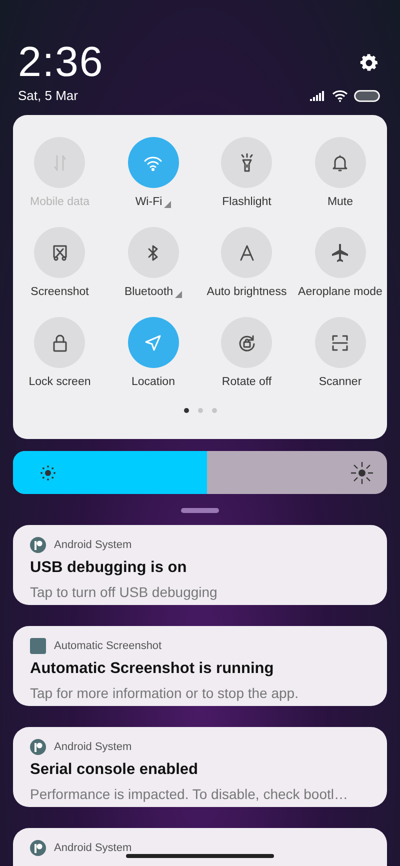  Describe the element at coordinates (340, 202) in the screenshot. I see `toggle-label: Mute` at that location.